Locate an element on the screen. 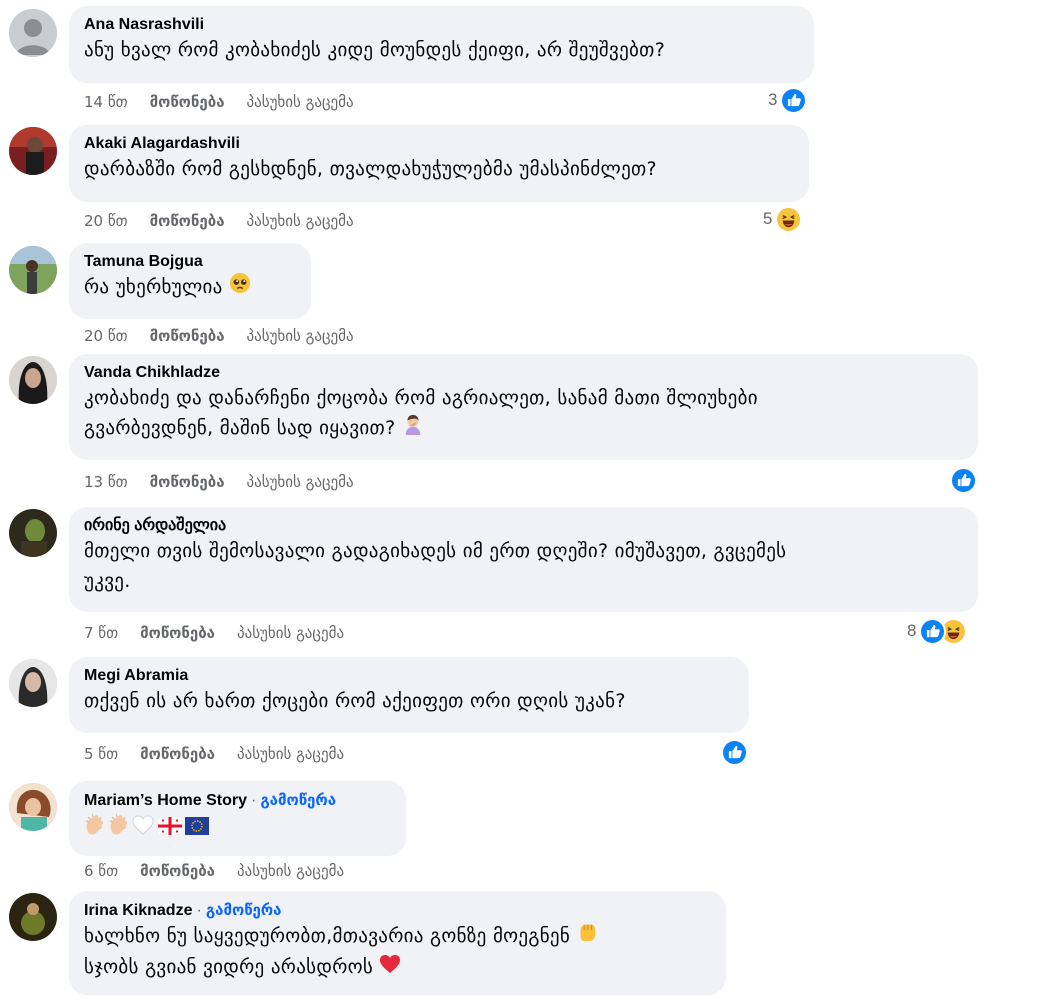  comment-time: 7 წთ is located at coordinates (101, 633).